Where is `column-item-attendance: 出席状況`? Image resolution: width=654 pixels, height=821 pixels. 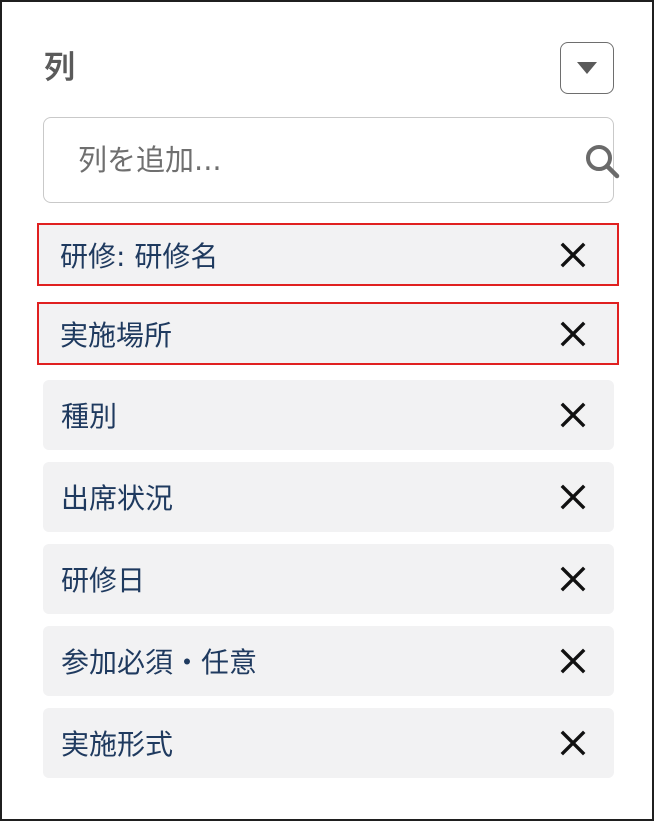
column-item-attendance: 出席状況 is located at coordinates (328, 497).